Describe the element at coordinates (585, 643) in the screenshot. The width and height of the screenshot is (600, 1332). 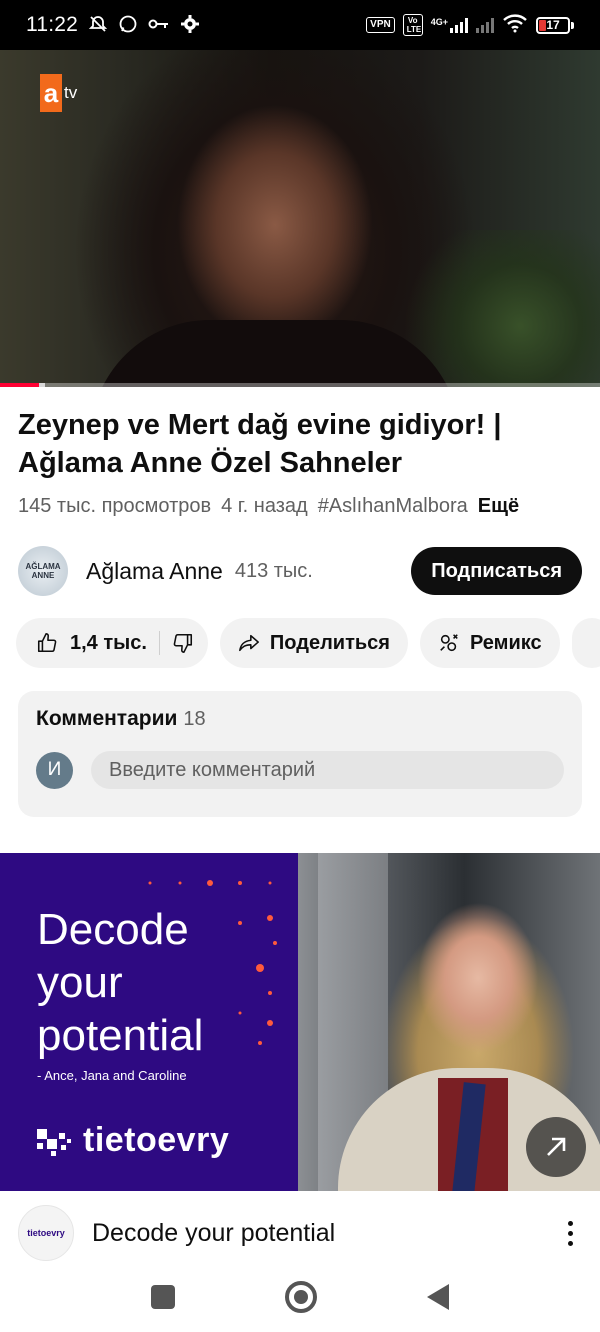
I see `more-actions-chip` at that location.